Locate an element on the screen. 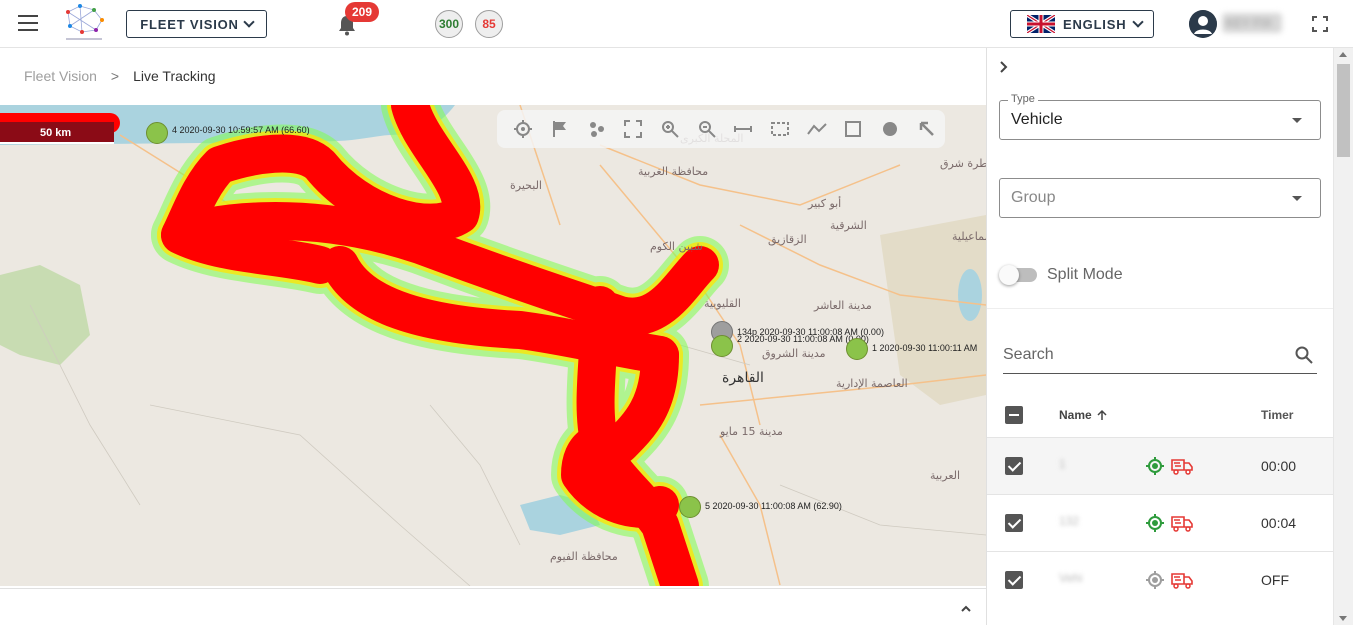  chevron-up-icon is located at coordinates (966, 609).